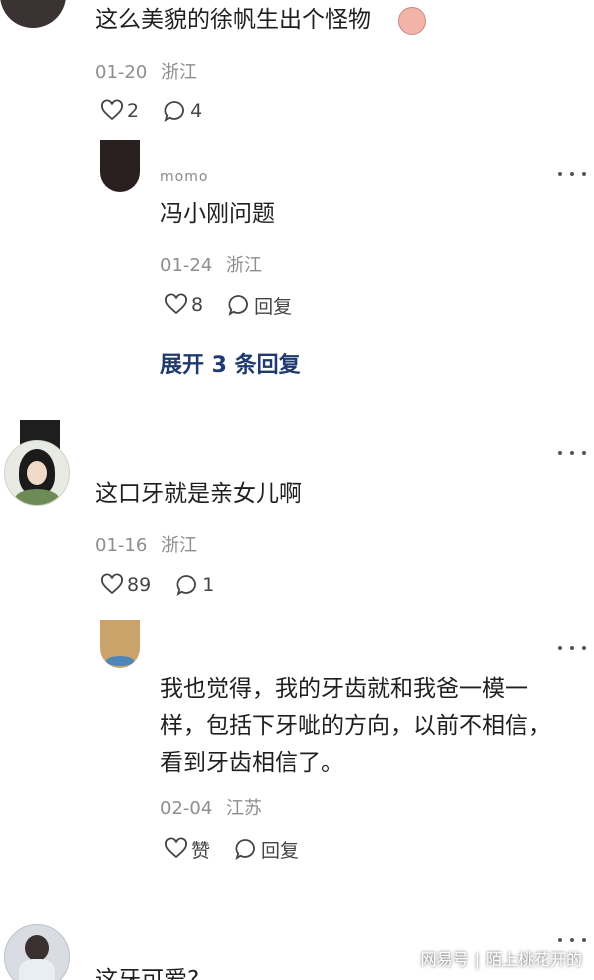 This screenshot has height=980, width=594. What do you see at coordinates (196, 111) in the screenshot?
I see `reply-count: 4` at bounding box center [196, 111].